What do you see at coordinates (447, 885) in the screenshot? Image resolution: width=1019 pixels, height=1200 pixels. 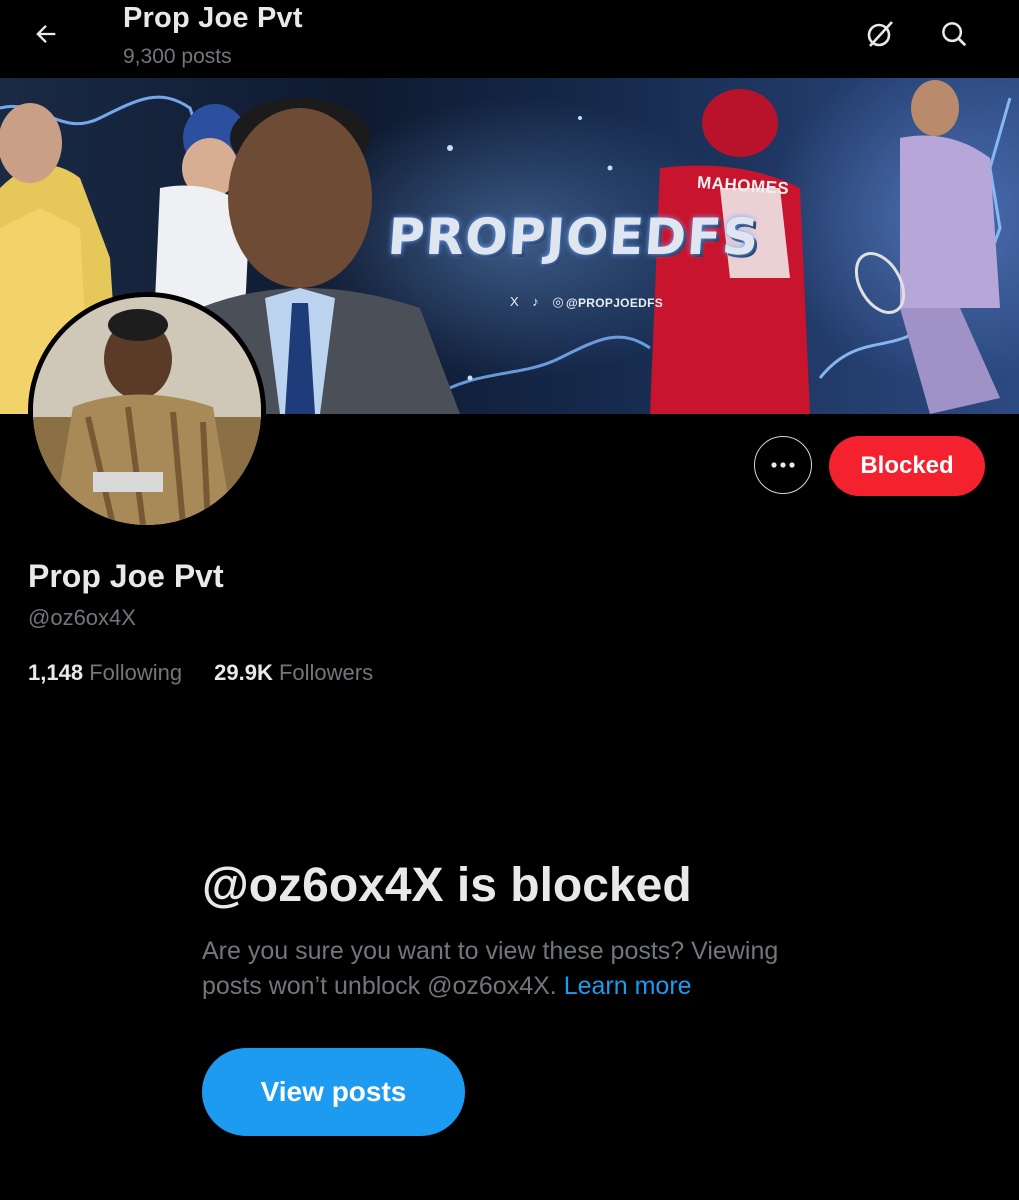 I see `blocked-notice-title: @oz6ox4X is blocked` at bounding box center [447, 885].